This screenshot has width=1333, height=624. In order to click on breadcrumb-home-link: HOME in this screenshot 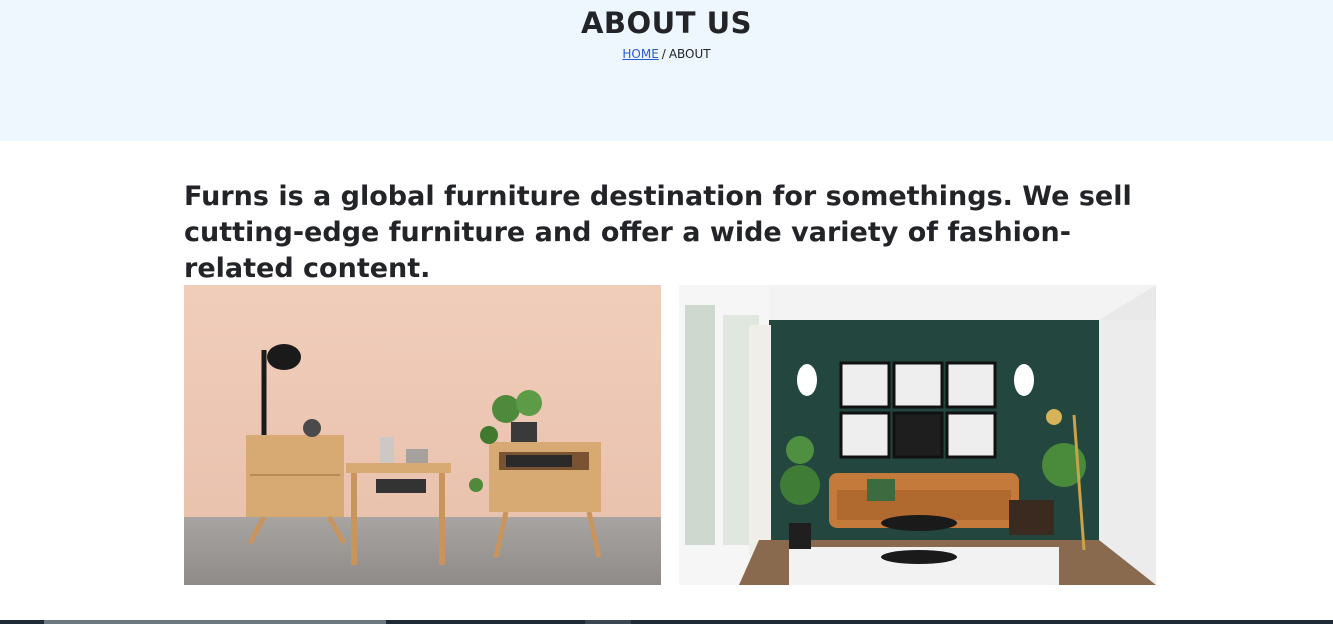, I will do `click(640, 54)`.